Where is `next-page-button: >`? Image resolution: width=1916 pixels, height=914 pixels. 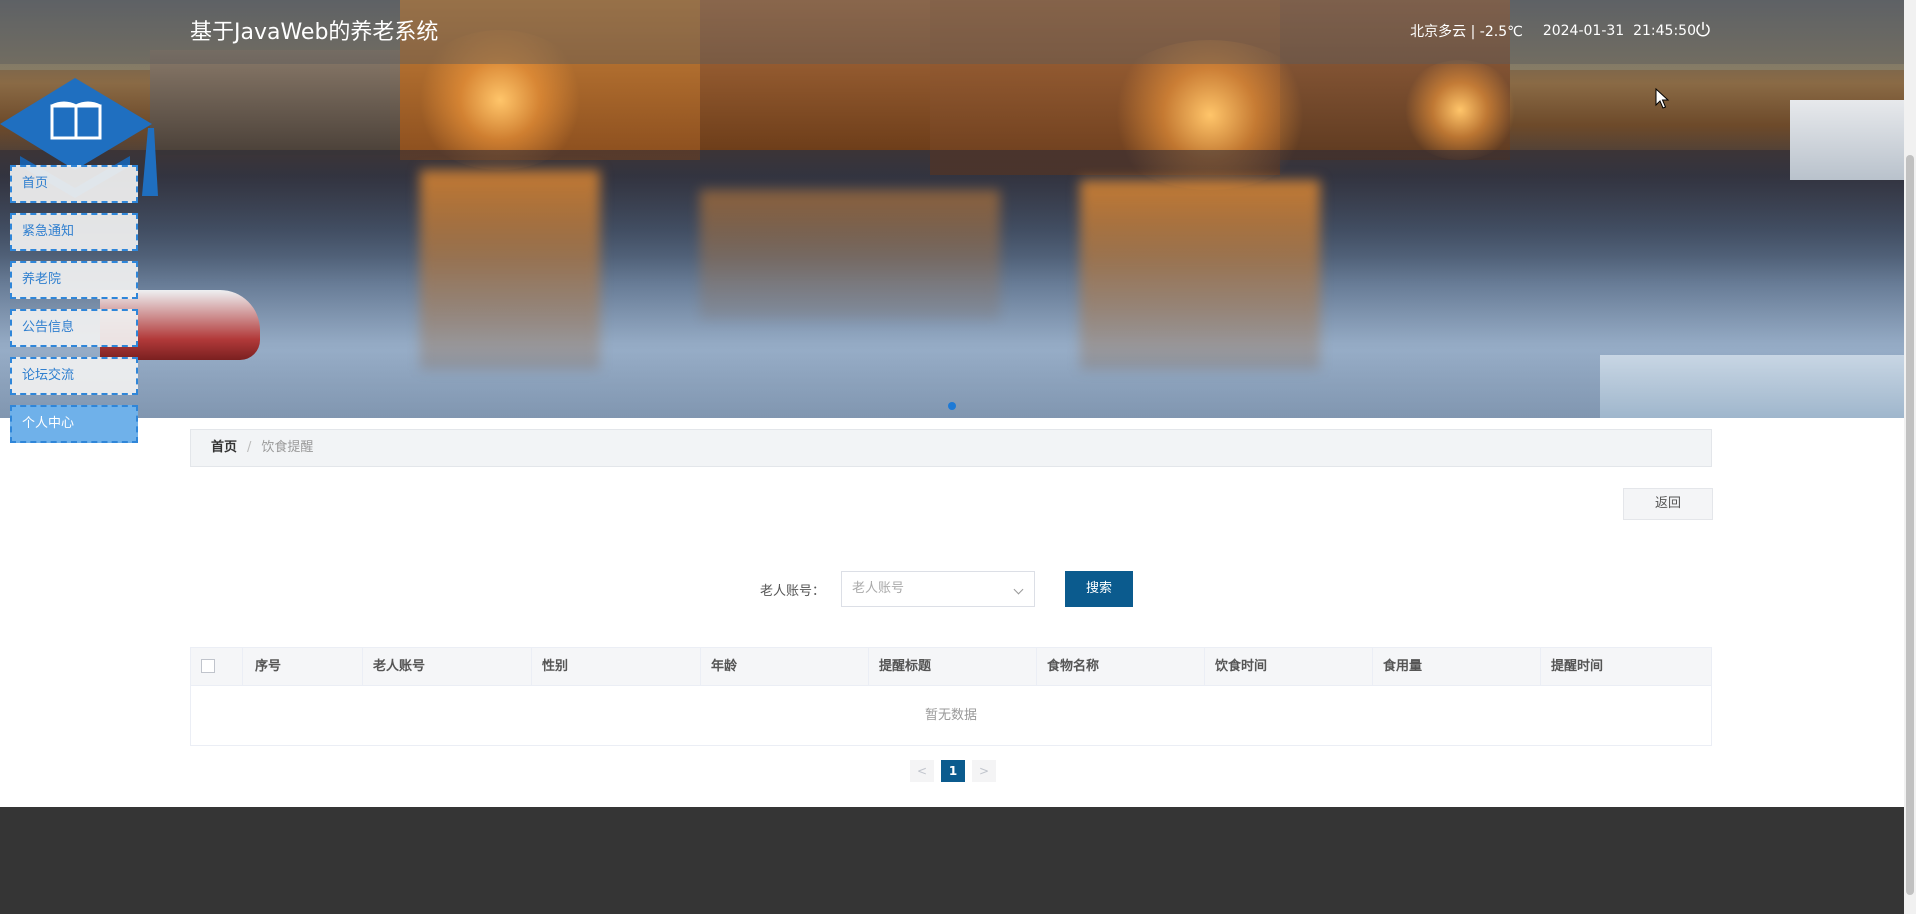
next-page-button: > is located at coordinates (984, 771).